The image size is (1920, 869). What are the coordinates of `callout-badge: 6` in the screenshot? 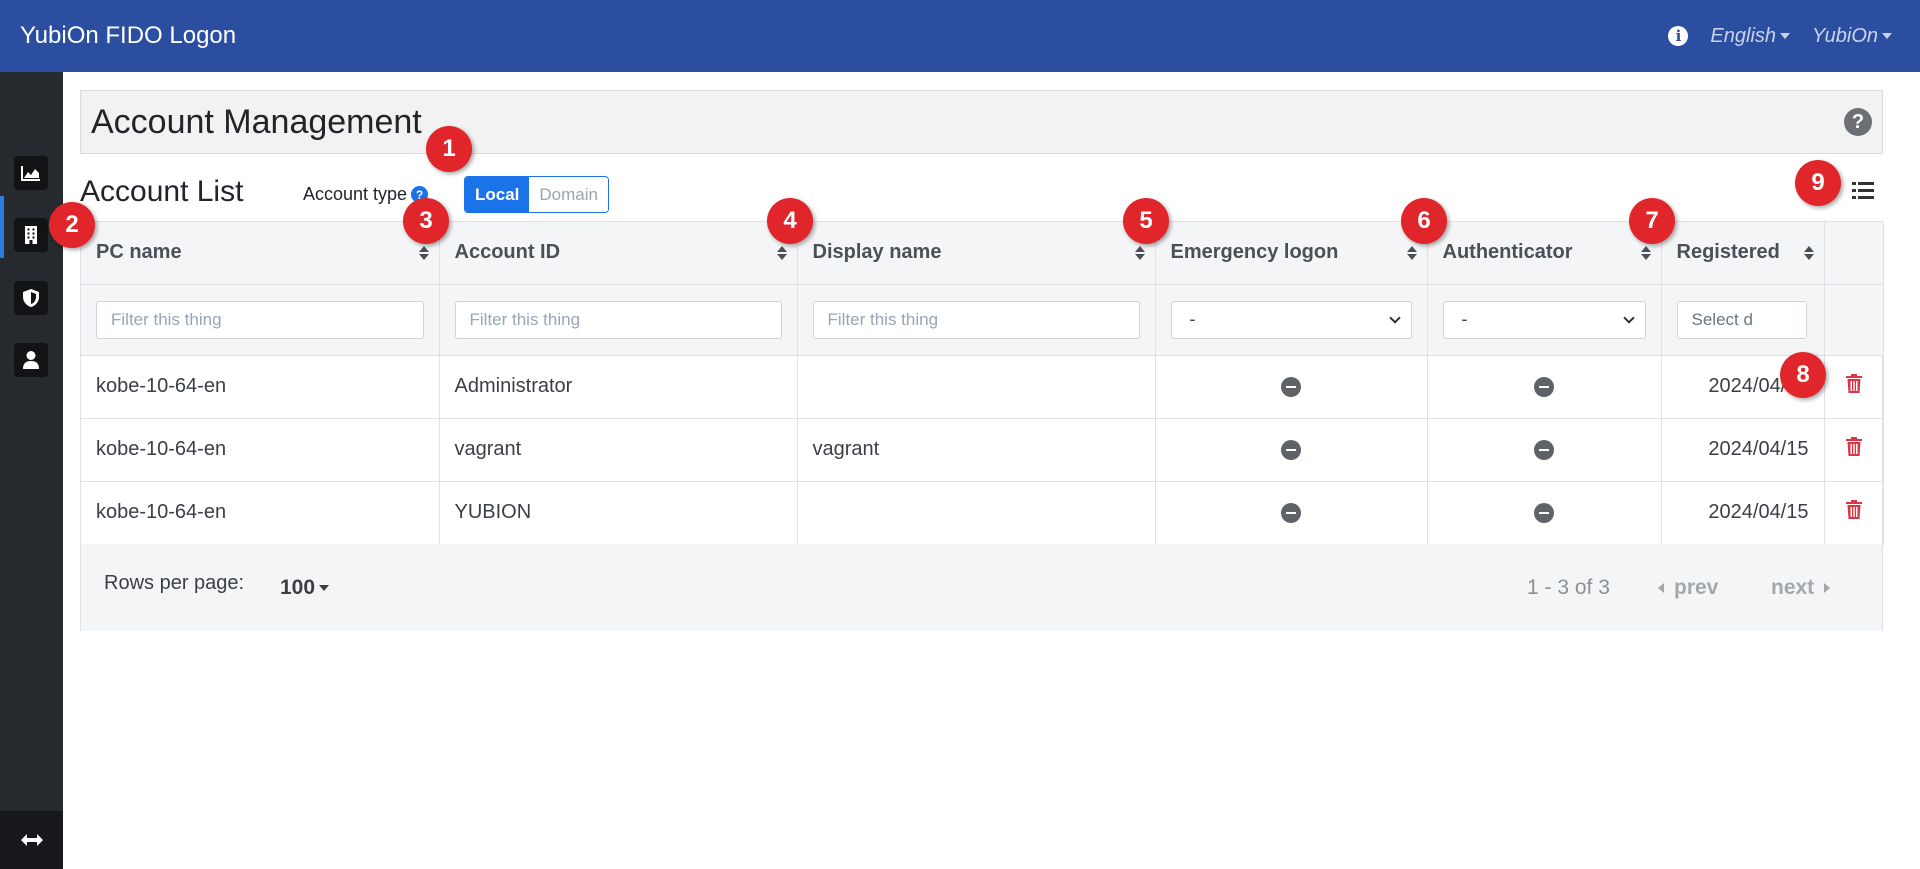 It's located at (1424, 221).